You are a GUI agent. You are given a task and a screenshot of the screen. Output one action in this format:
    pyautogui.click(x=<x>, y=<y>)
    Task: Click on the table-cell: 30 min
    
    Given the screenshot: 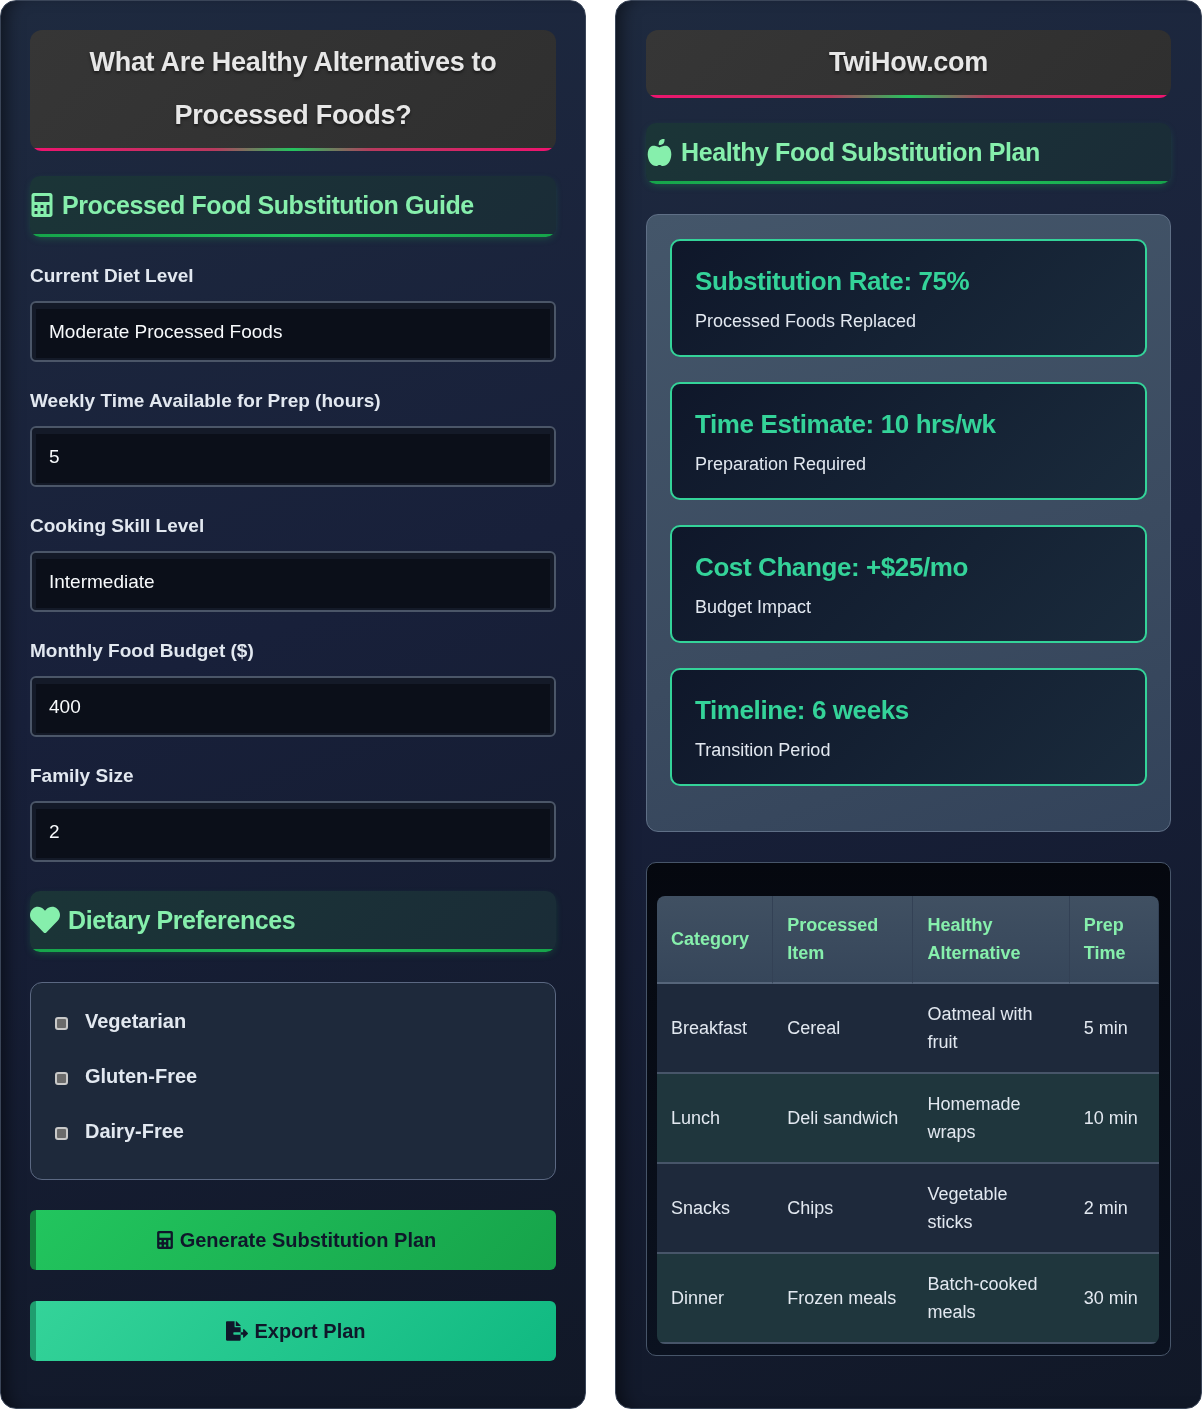 What is the action you would take?
    pyautogui.click(x=1114, y=1299)
    